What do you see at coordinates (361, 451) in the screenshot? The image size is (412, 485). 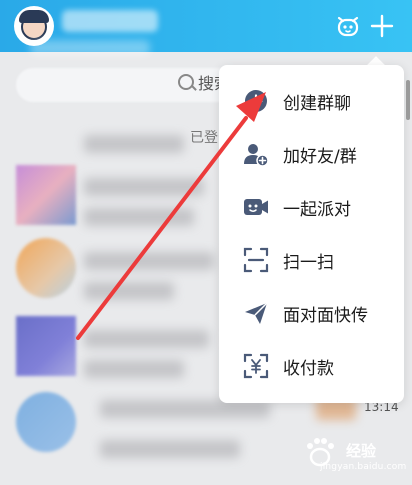 I see `watermark-brand: 经验` at bounding box center [361, 451].